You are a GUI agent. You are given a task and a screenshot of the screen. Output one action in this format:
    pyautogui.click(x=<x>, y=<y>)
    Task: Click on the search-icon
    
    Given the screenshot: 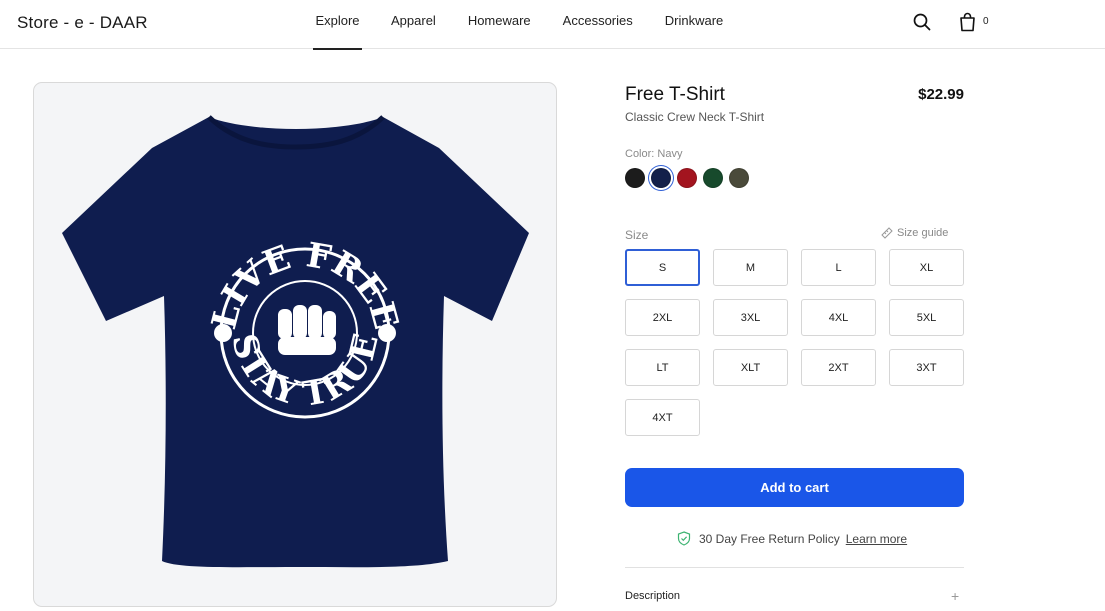 What is the action you would take?
    pyautogui.click(x=922, y=24)
    